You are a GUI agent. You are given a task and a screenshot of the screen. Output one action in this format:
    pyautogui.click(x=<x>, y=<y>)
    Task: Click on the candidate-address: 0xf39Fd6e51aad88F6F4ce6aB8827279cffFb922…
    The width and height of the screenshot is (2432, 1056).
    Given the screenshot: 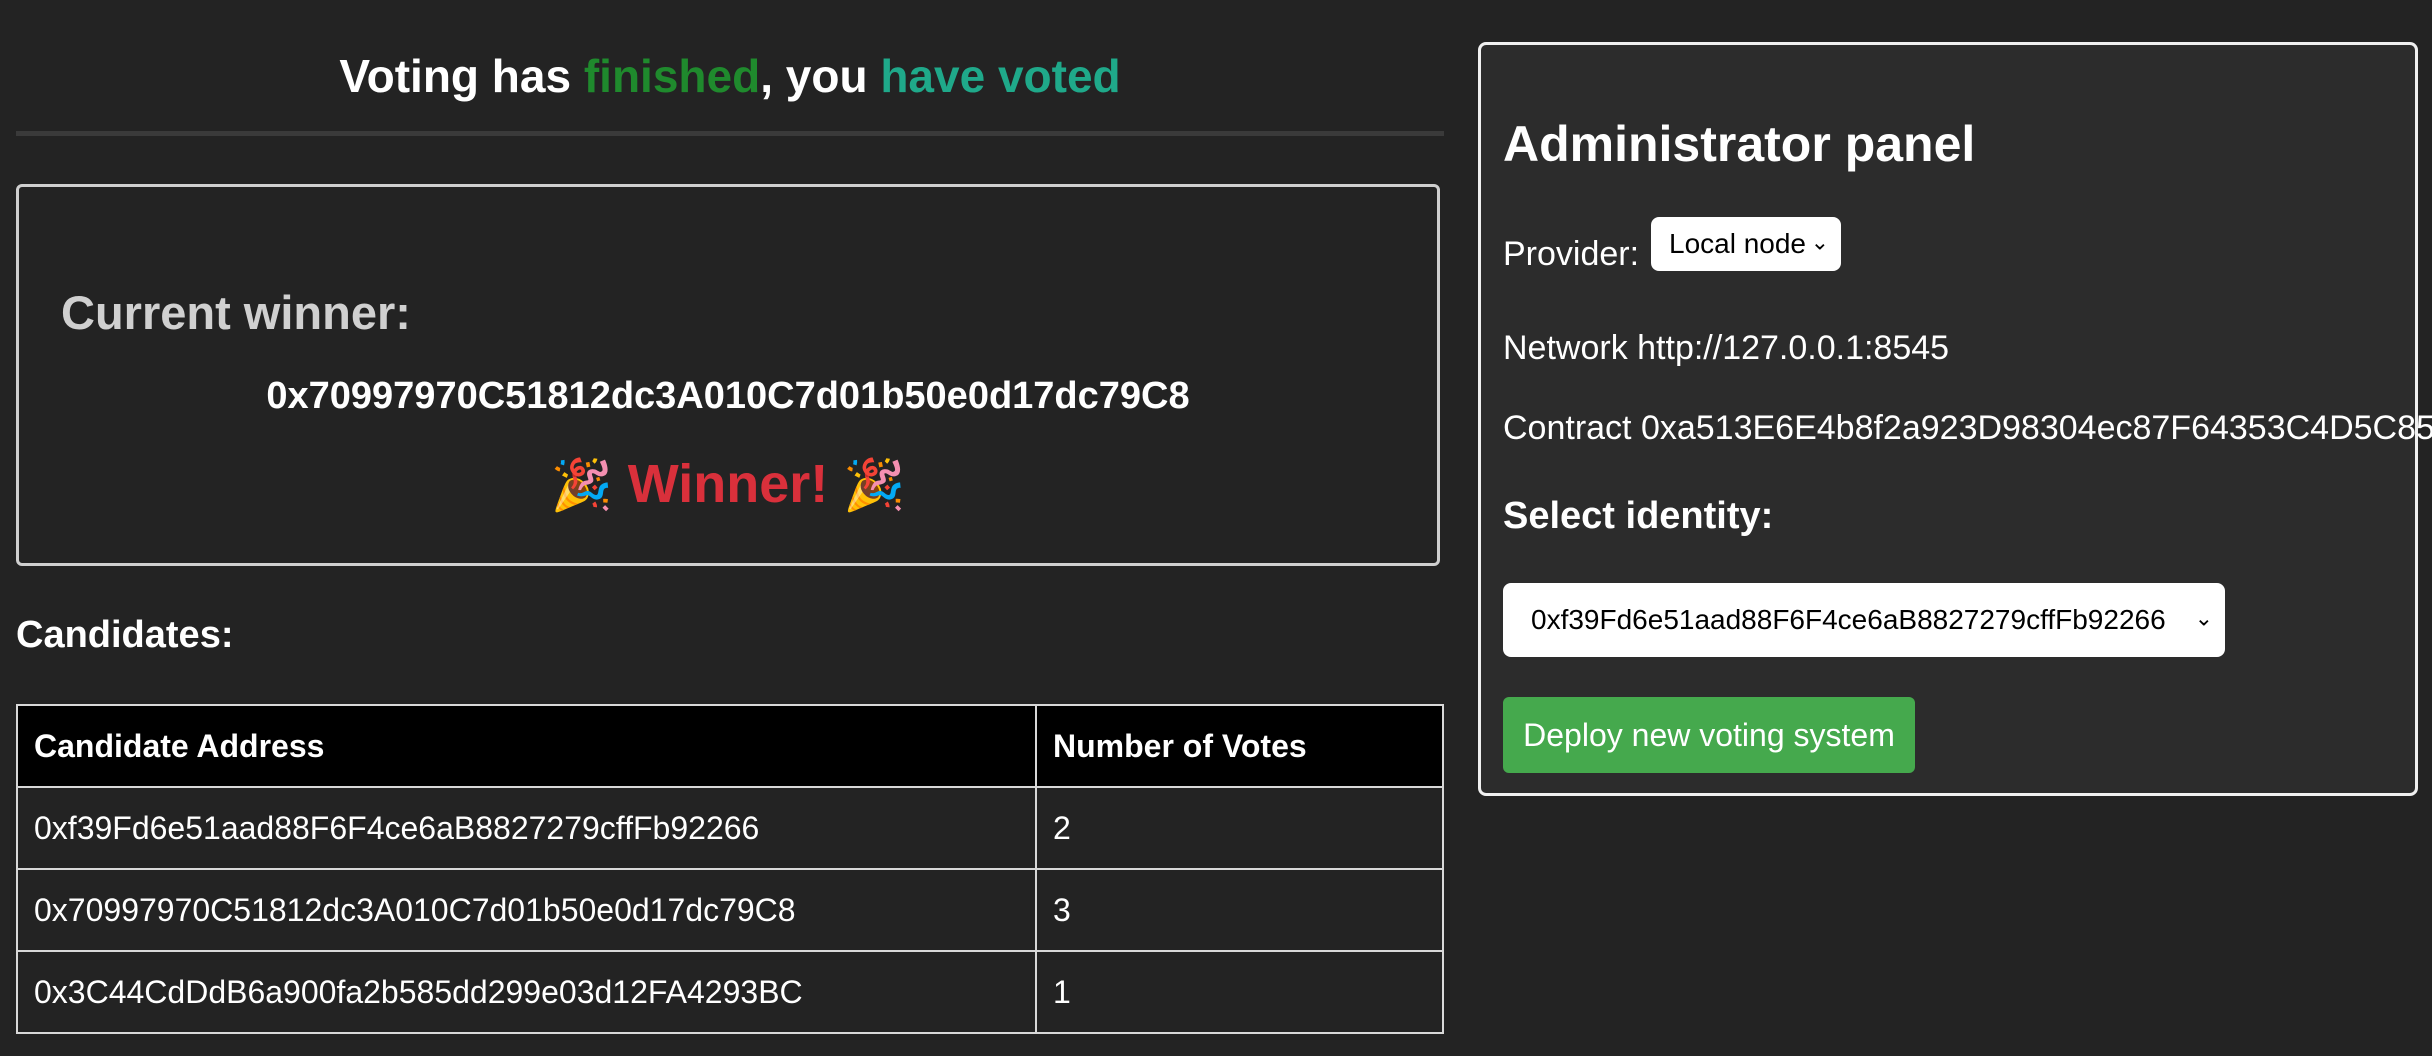 What is the action you would take?
    pyautogui.click(x=526, y=828)
    